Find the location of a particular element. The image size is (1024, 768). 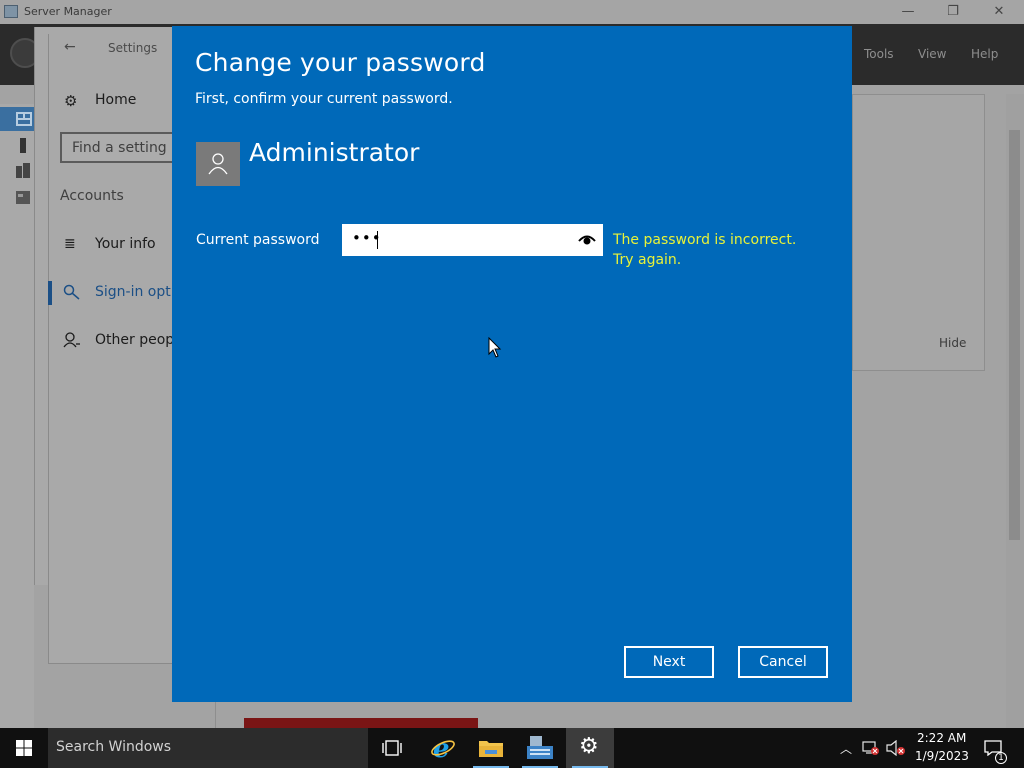

divider is located at coordinates (215, 714).